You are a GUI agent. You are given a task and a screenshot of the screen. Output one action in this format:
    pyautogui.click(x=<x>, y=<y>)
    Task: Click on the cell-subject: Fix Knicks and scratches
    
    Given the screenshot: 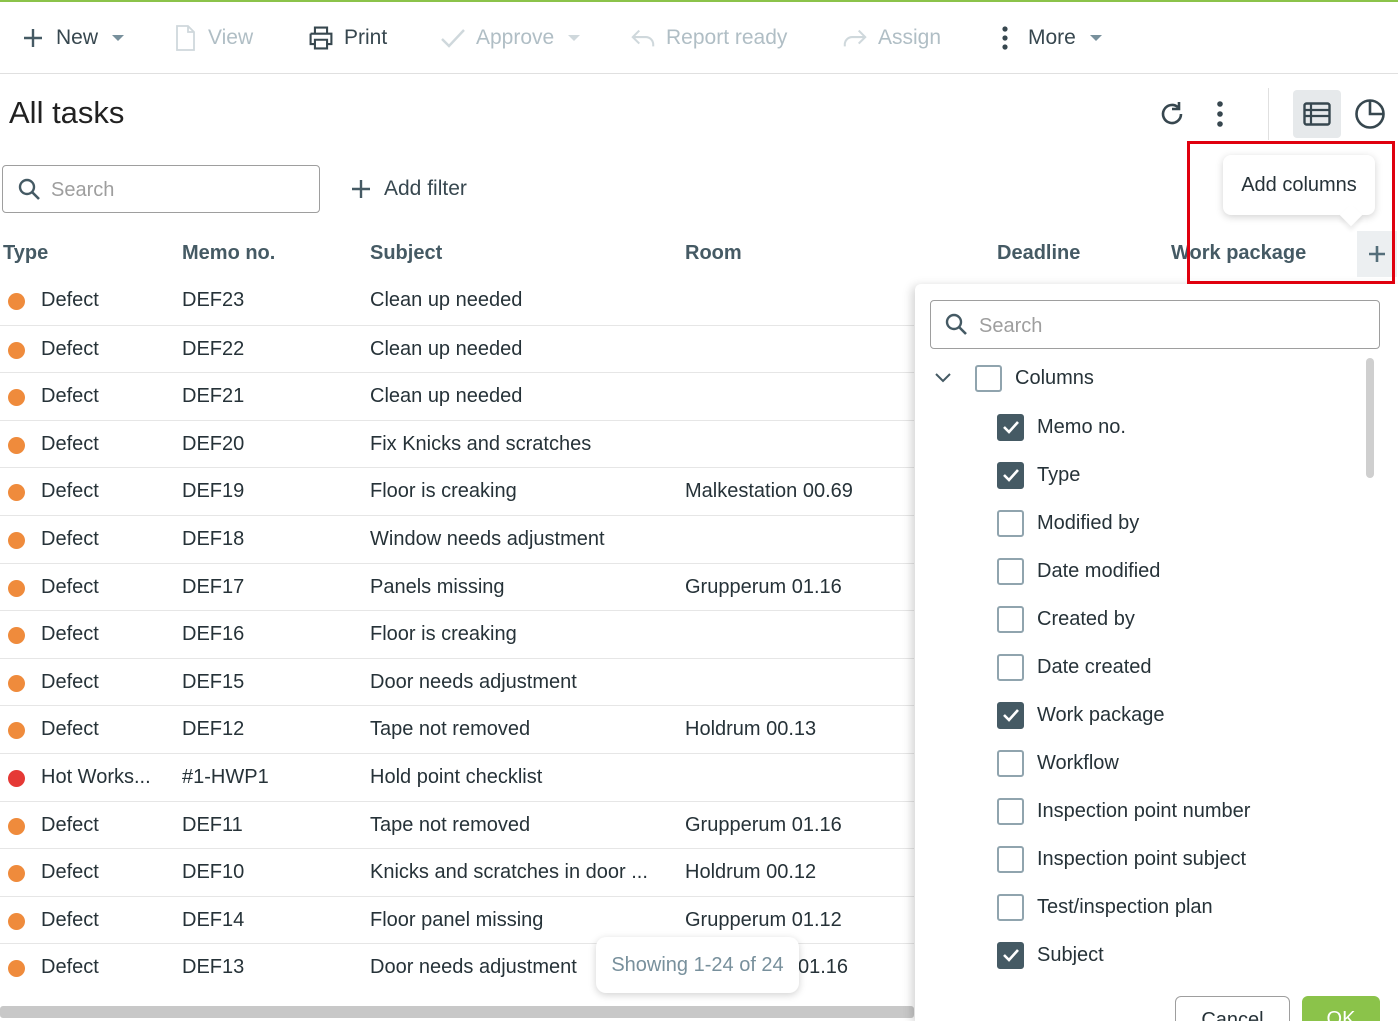 What is the action you would take?
    pyautogui.click(x=481, y=443)
    